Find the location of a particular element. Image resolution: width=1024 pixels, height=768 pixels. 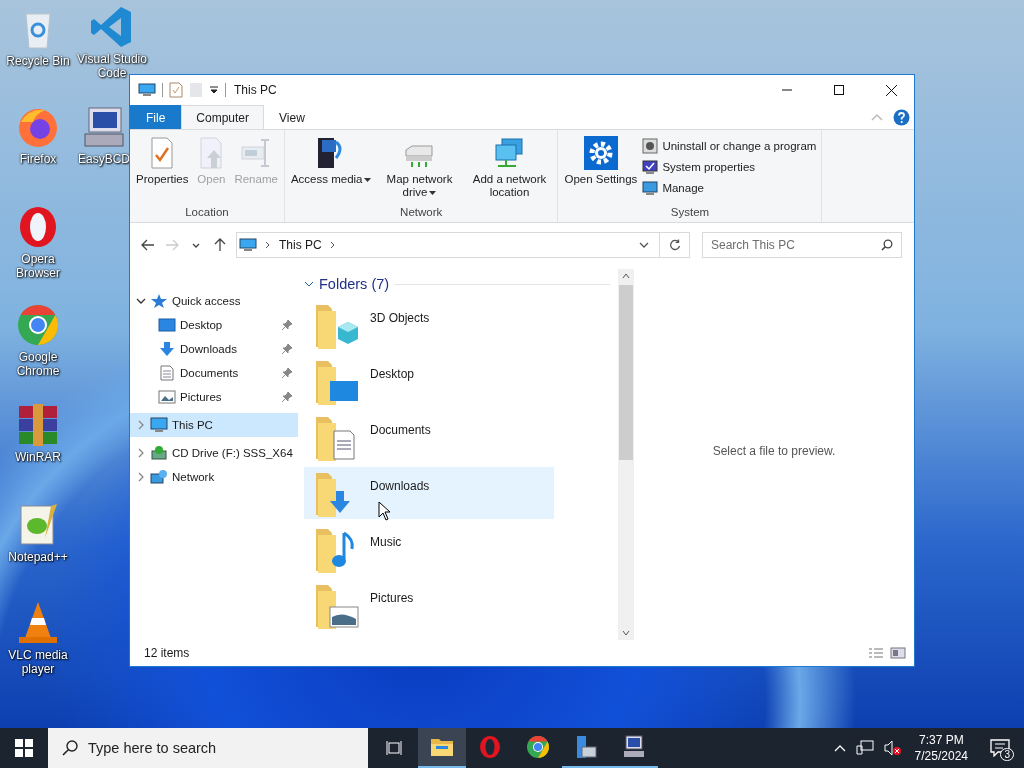

settings-icon is located at coordinates (600, 153).